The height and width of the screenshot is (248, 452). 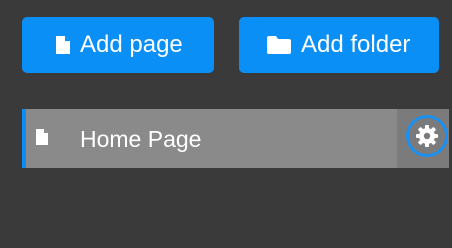 What do you see at coordinates (141, 139) in the screenshot?
I see `page-label: Home Page` at bounding box center [141, 139].